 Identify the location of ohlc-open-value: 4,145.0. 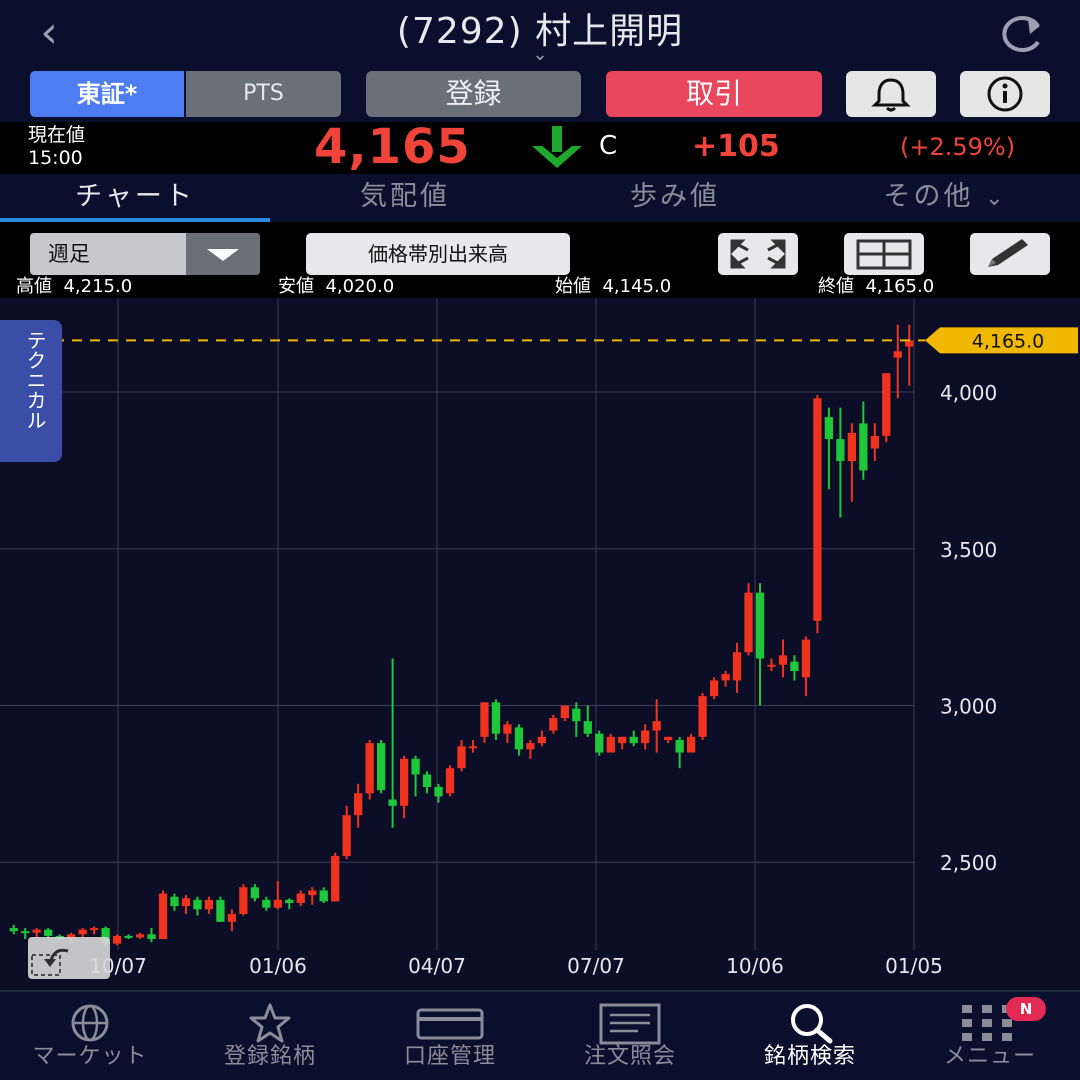
(637, 286).